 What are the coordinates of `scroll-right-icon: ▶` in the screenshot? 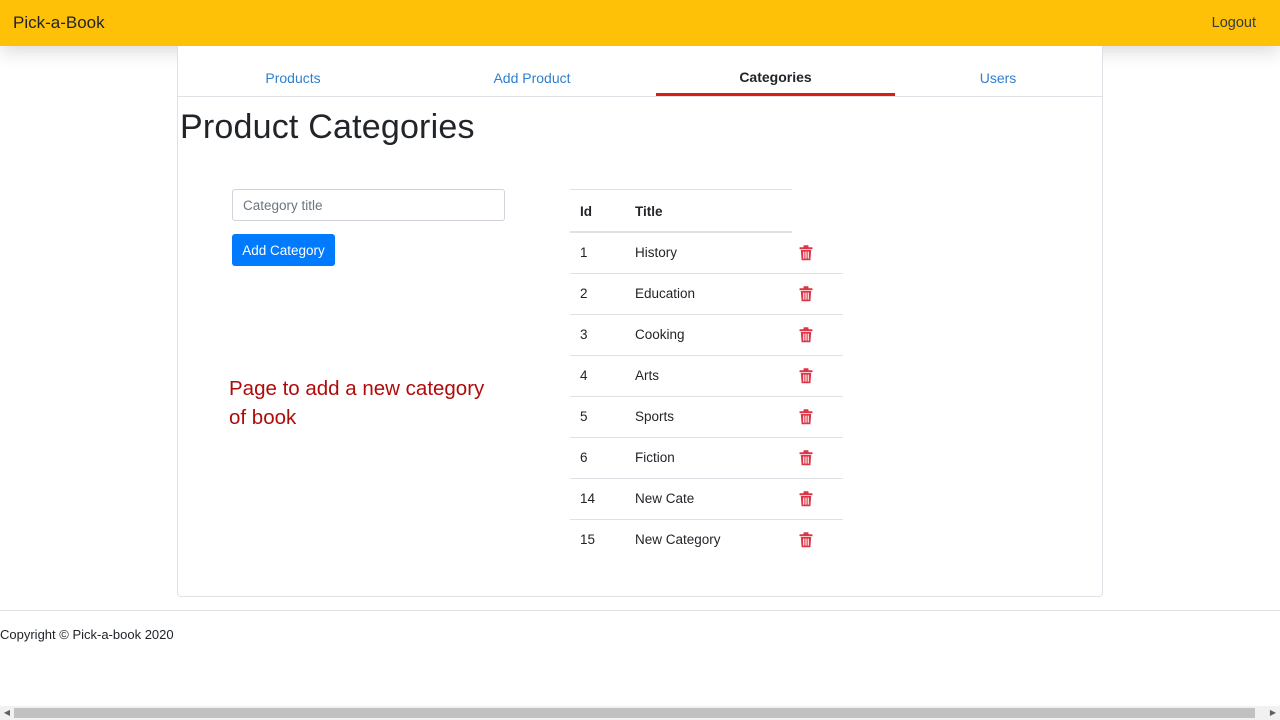 It's located at (1273, 713).